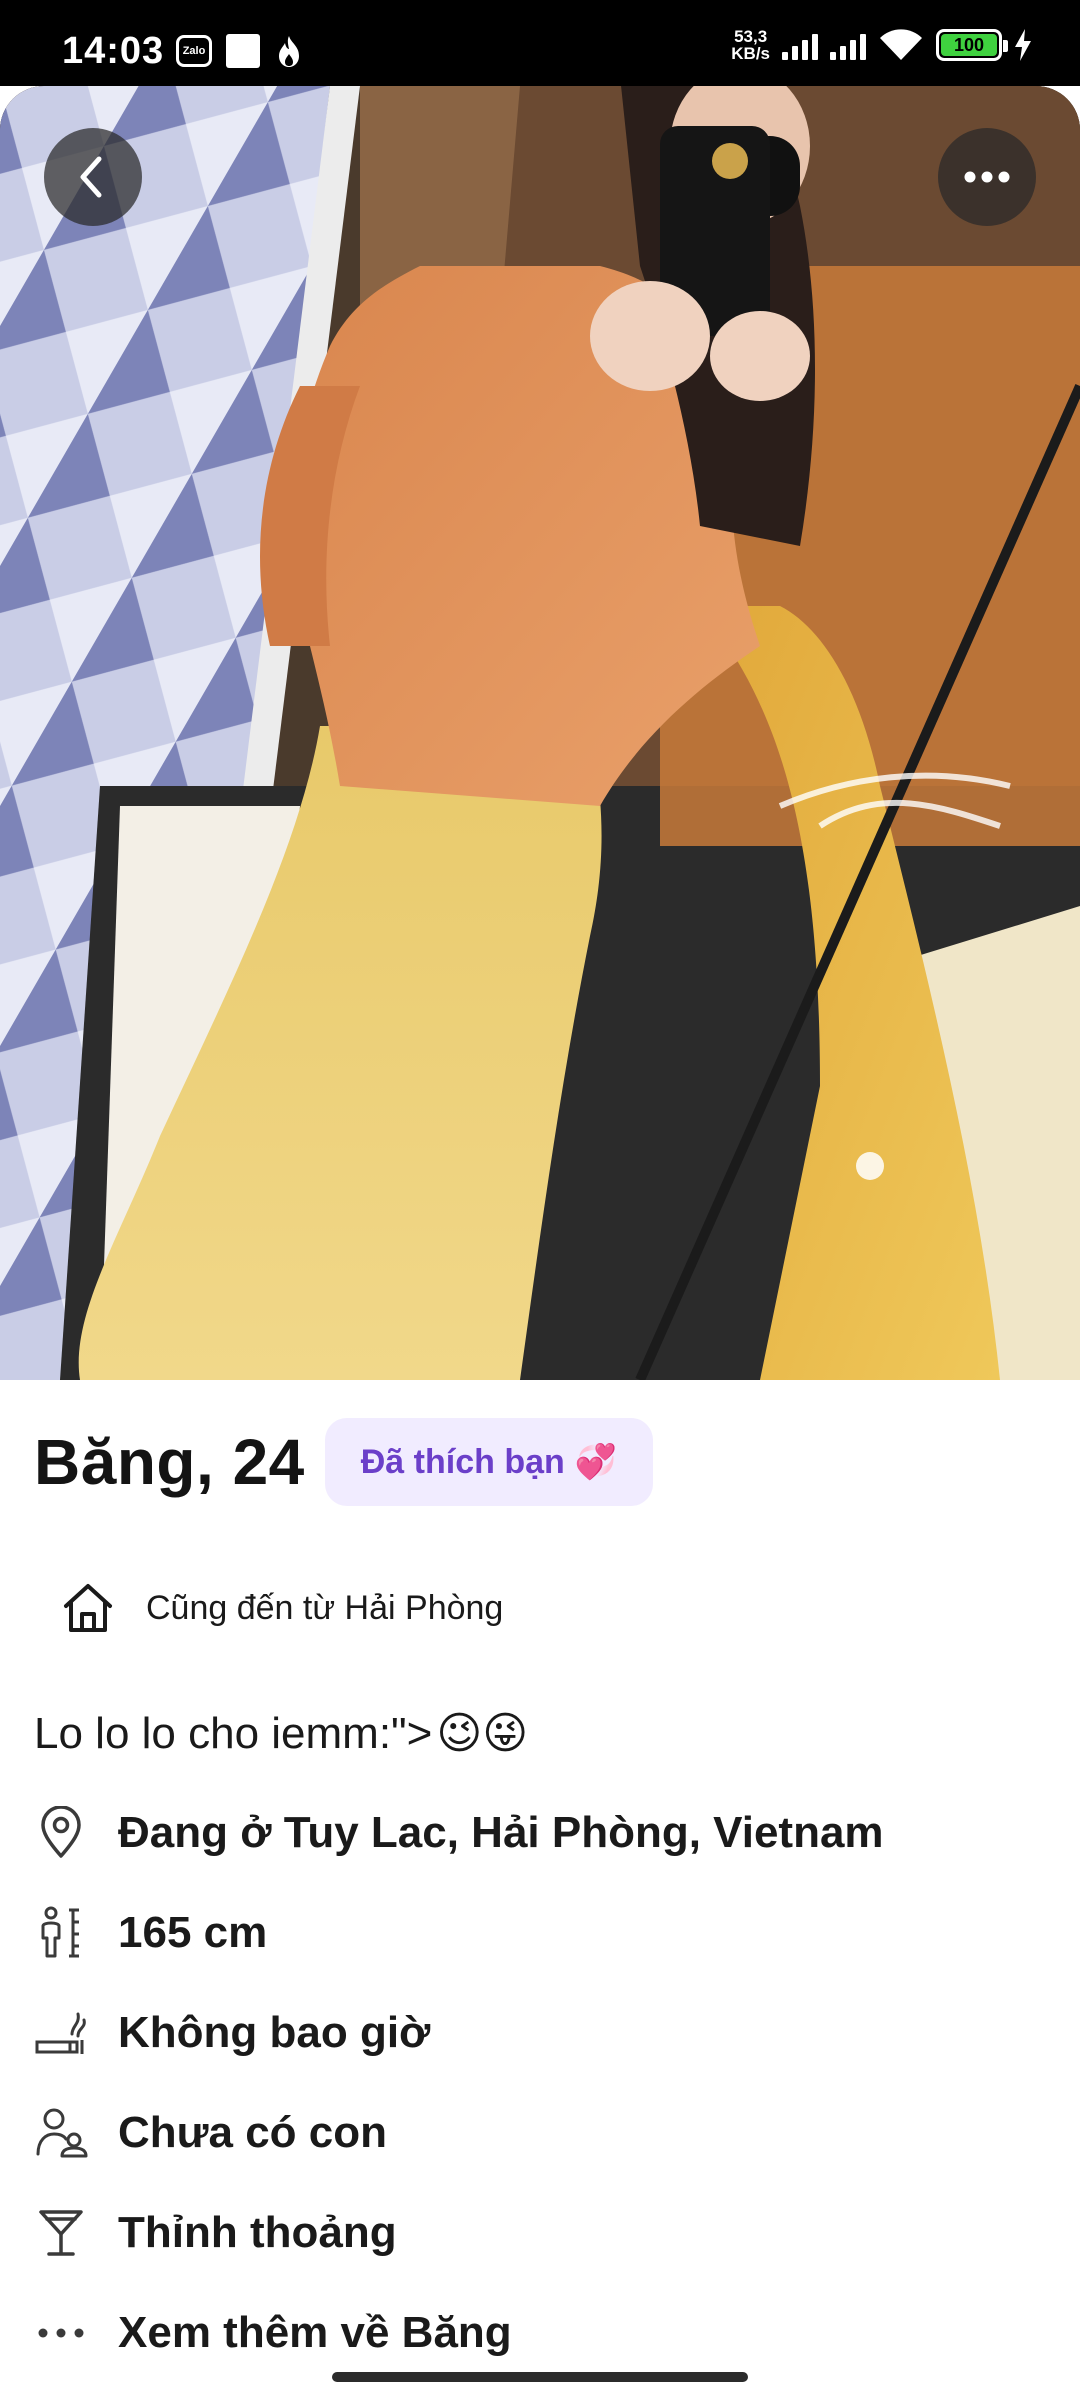 This screenshot has width=1080, height=2400. What do you see at coordinates (482, 1733) in the screenshot?
I see `bio-emojis: 😉😜` at bounding box center [482, 1733].